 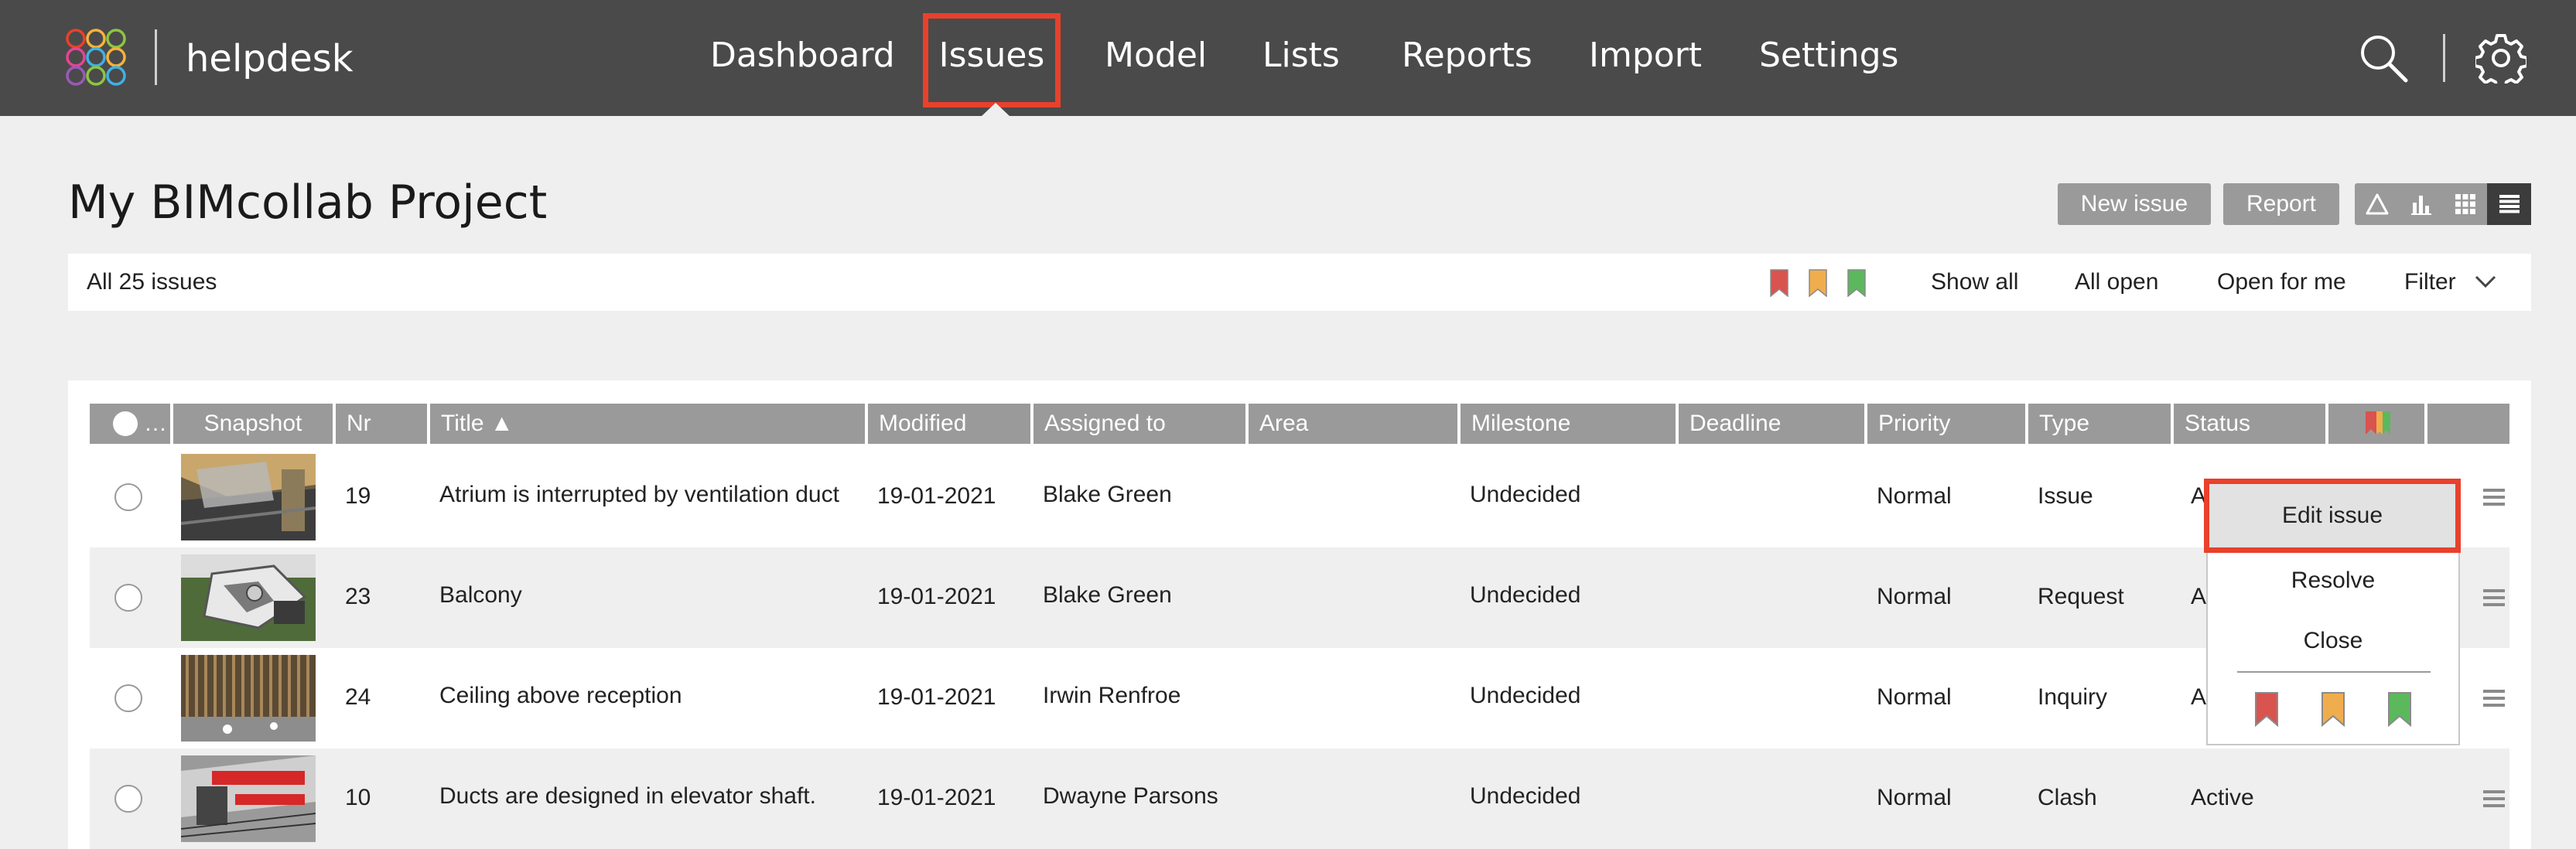 What do you see at coordinates (995, 110) in the screenshot?
I see `active-nav-caret` at bounding box center [995, 110].